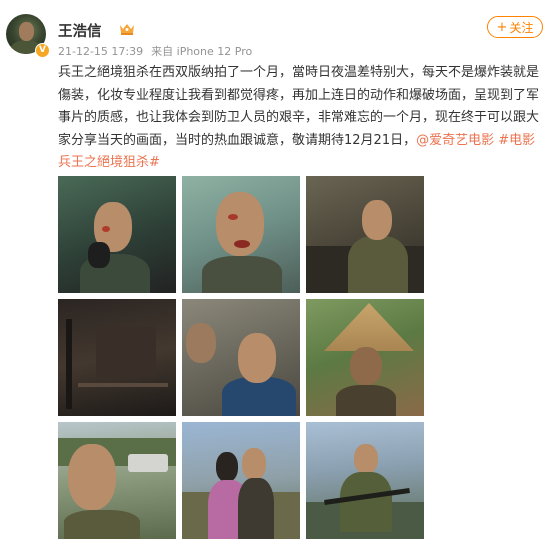 This screenshot has width=557, height=556. What do you see at coordinates (202, 51) in the screenshot?
I see `post-source: 来自 iPhone 12 Pro` at bounding box center [202, 51].